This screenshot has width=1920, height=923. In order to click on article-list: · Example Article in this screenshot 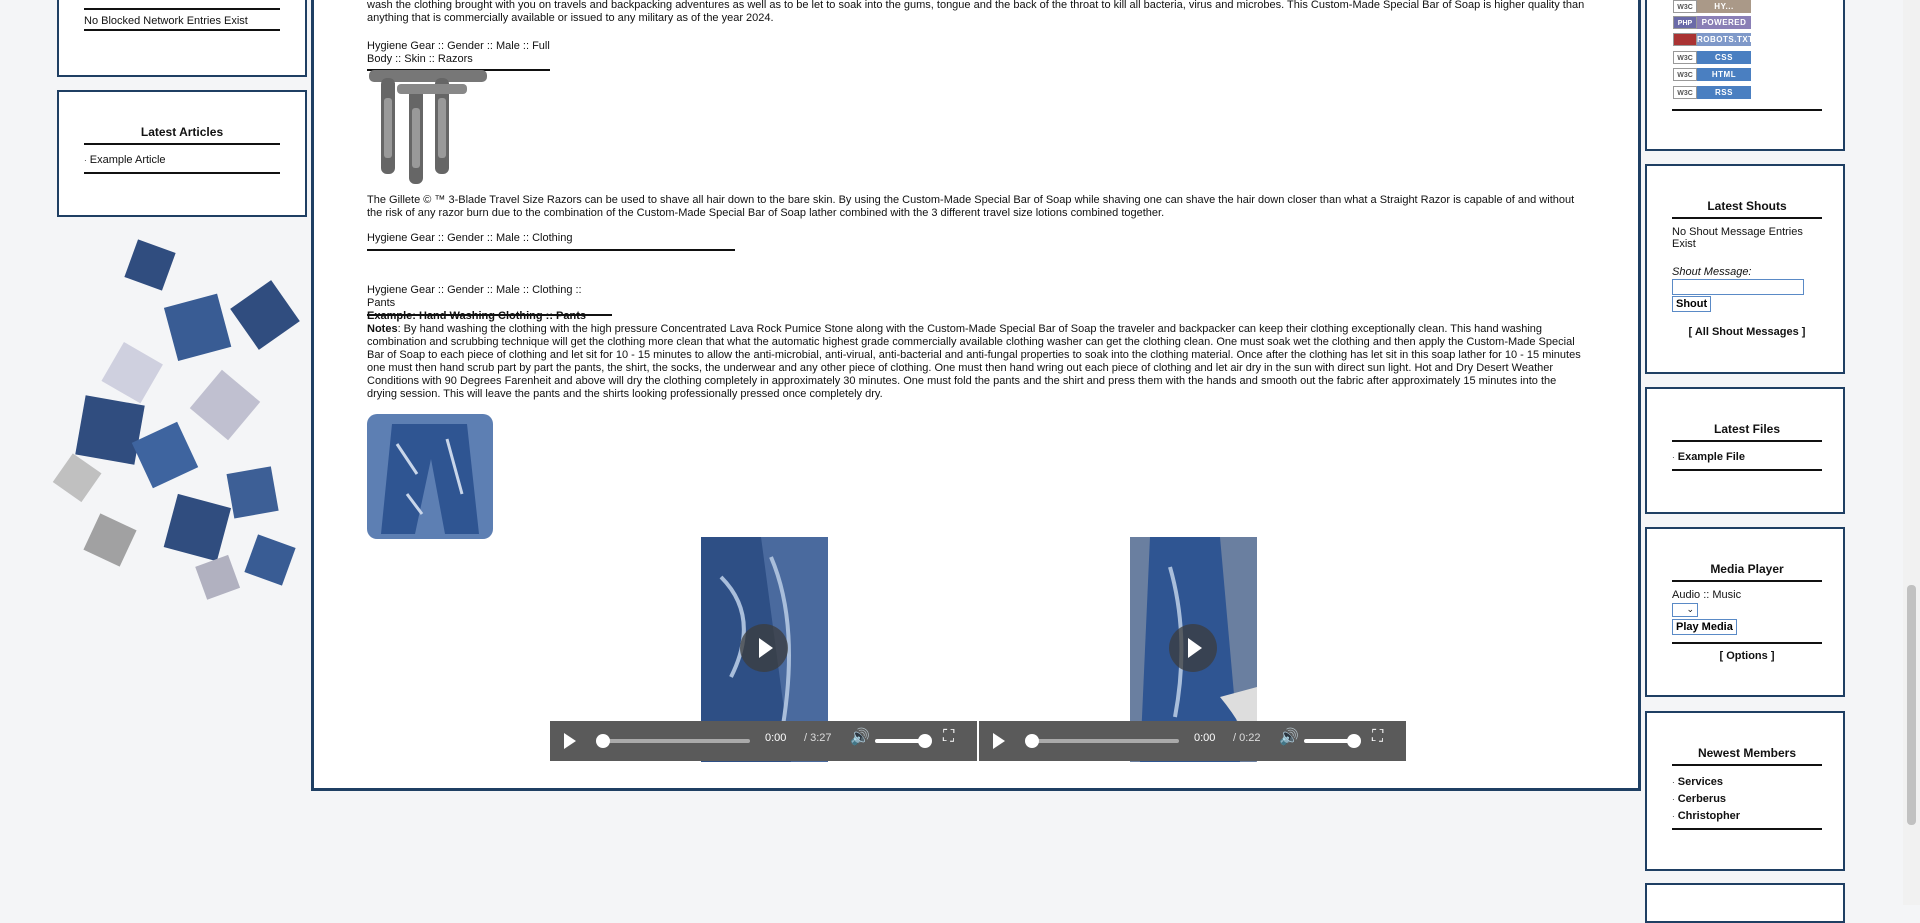, I will do `click(125, 160)`.